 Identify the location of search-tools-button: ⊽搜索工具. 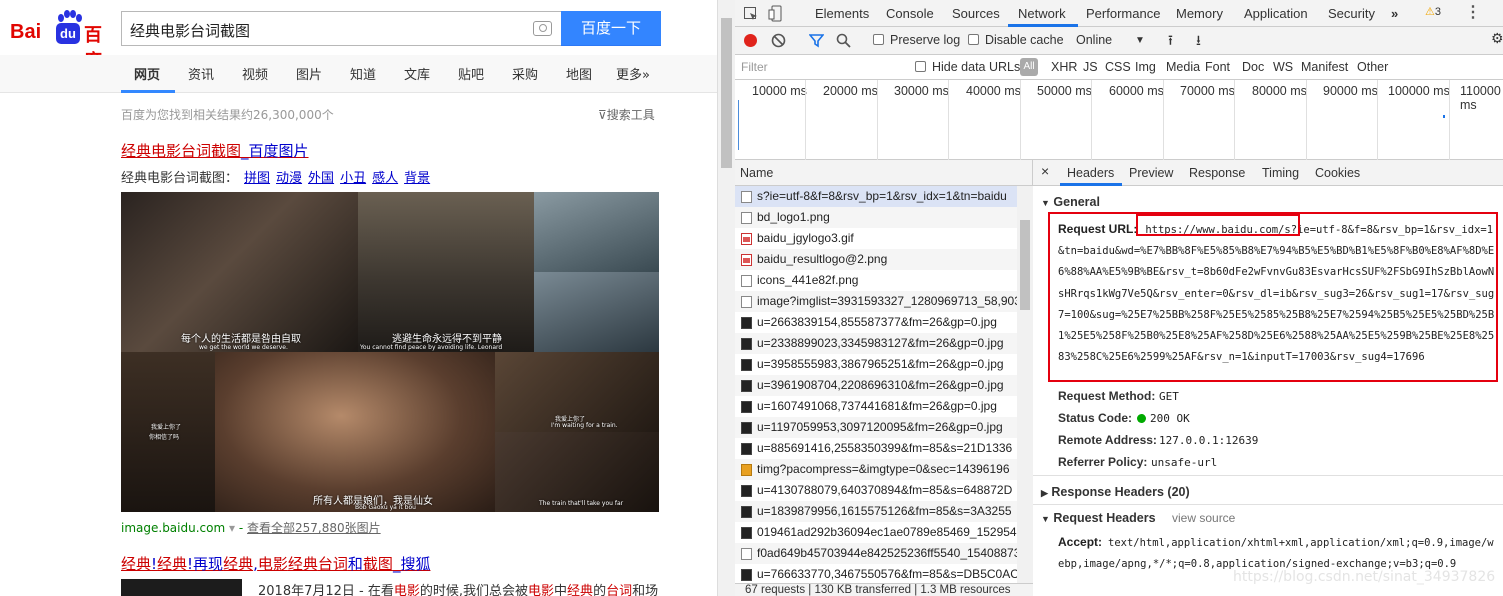
(626, 114).